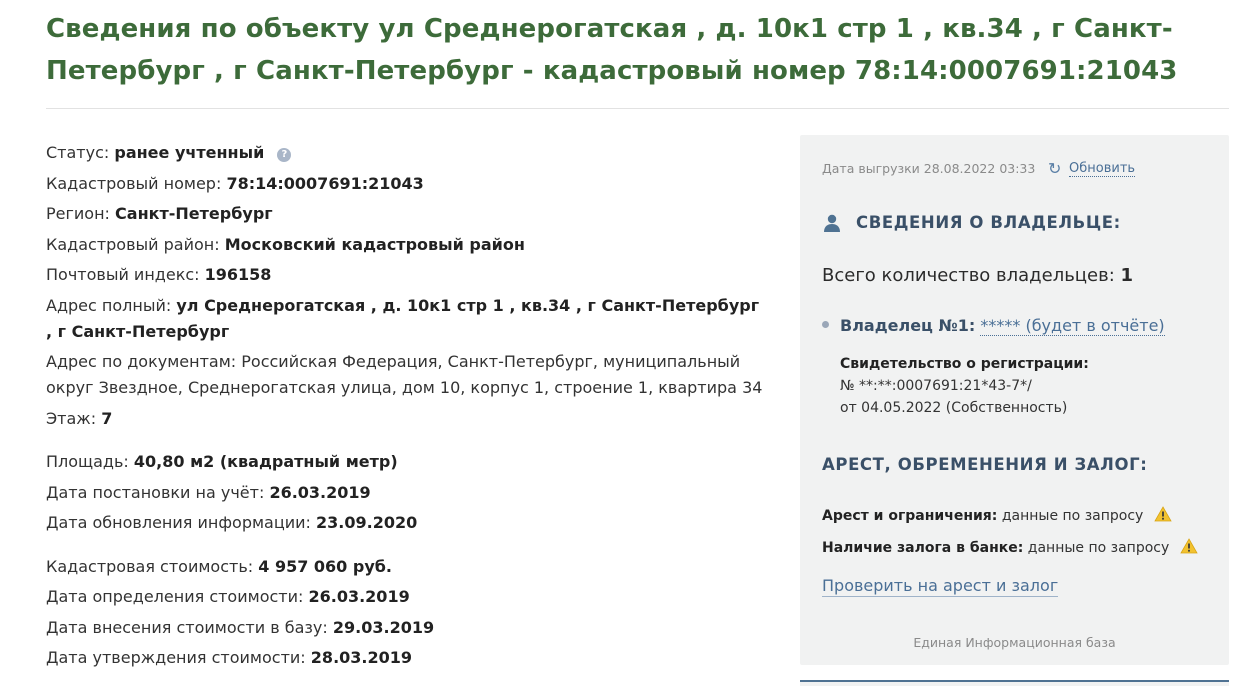 The width and height of the screenshot is (1235, 686). I want to click on owner-label: Владелец №1:, so click(908, 325).